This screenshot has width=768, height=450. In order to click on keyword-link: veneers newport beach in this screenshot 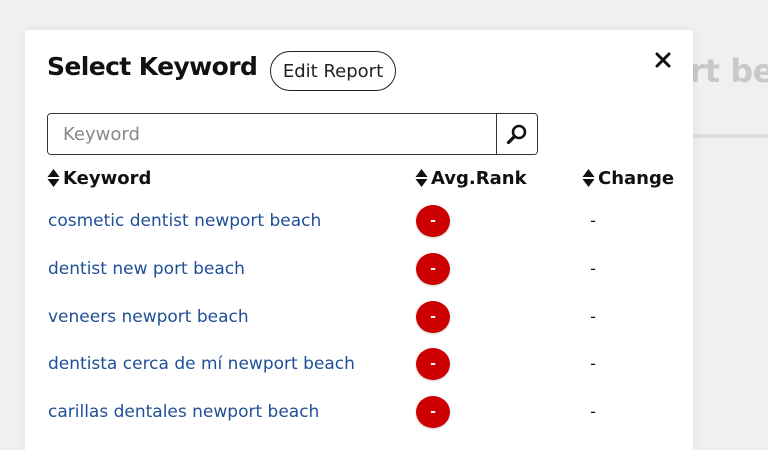, I will do `click(148, 317)`.